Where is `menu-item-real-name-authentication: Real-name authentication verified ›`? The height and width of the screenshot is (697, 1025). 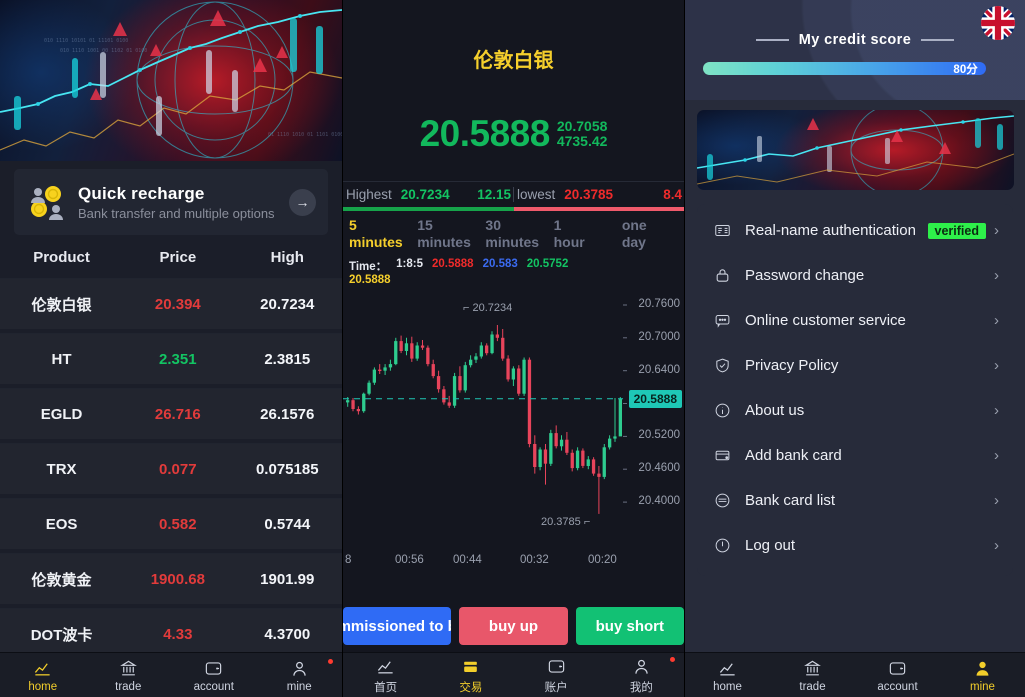 menu-item-real-name-authentication: Real-name authentication verified › is located at coordinates (855, 230).